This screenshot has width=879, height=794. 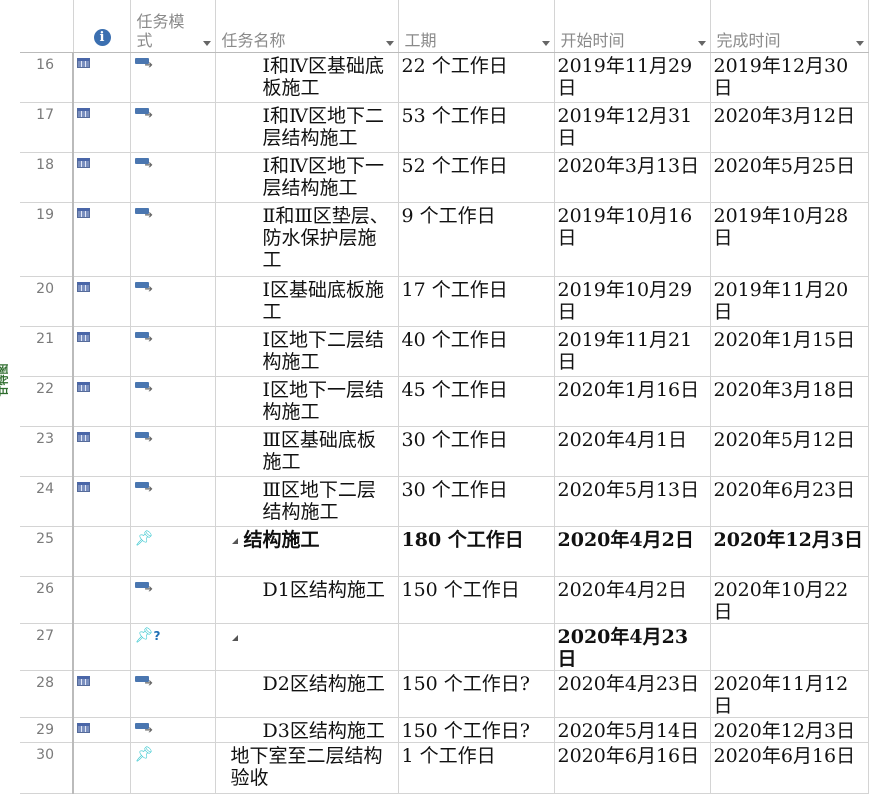 I want to click on view-bar: 甘特图, so click(x=10, y=364).